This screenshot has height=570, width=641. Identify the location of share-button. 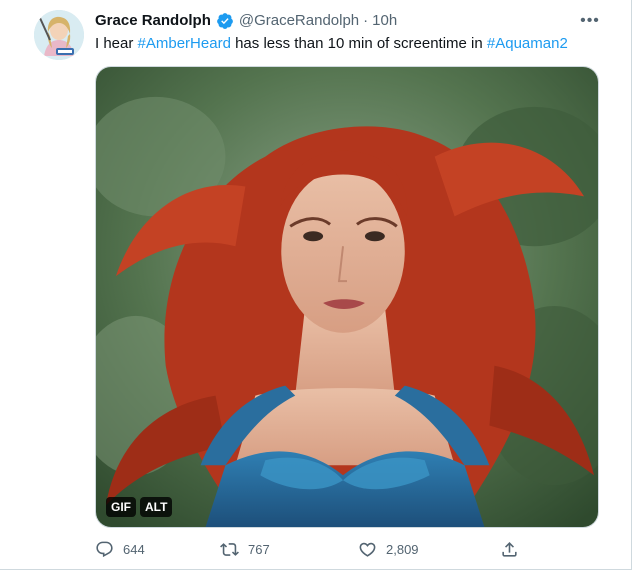
(509, 549).